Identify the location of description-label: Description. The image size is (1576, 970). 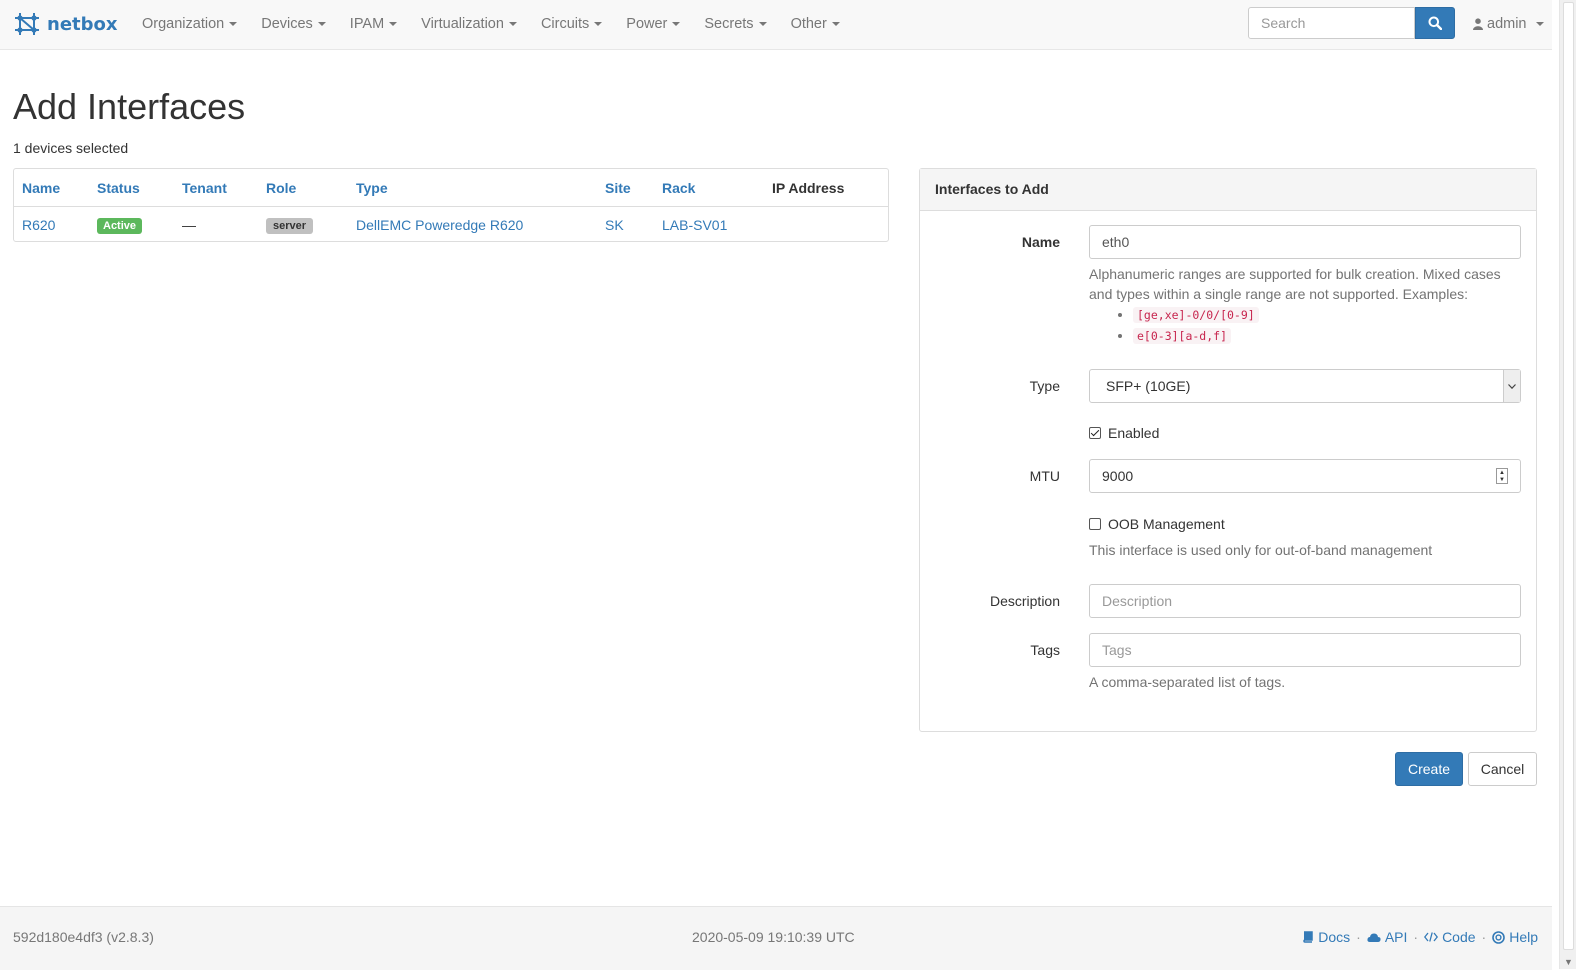
(1024, 601).